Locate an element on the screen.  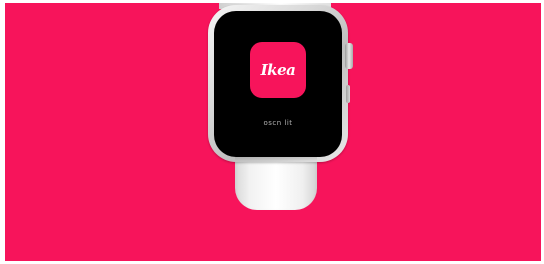
strap-shadow is located at coordinates (276, 157).